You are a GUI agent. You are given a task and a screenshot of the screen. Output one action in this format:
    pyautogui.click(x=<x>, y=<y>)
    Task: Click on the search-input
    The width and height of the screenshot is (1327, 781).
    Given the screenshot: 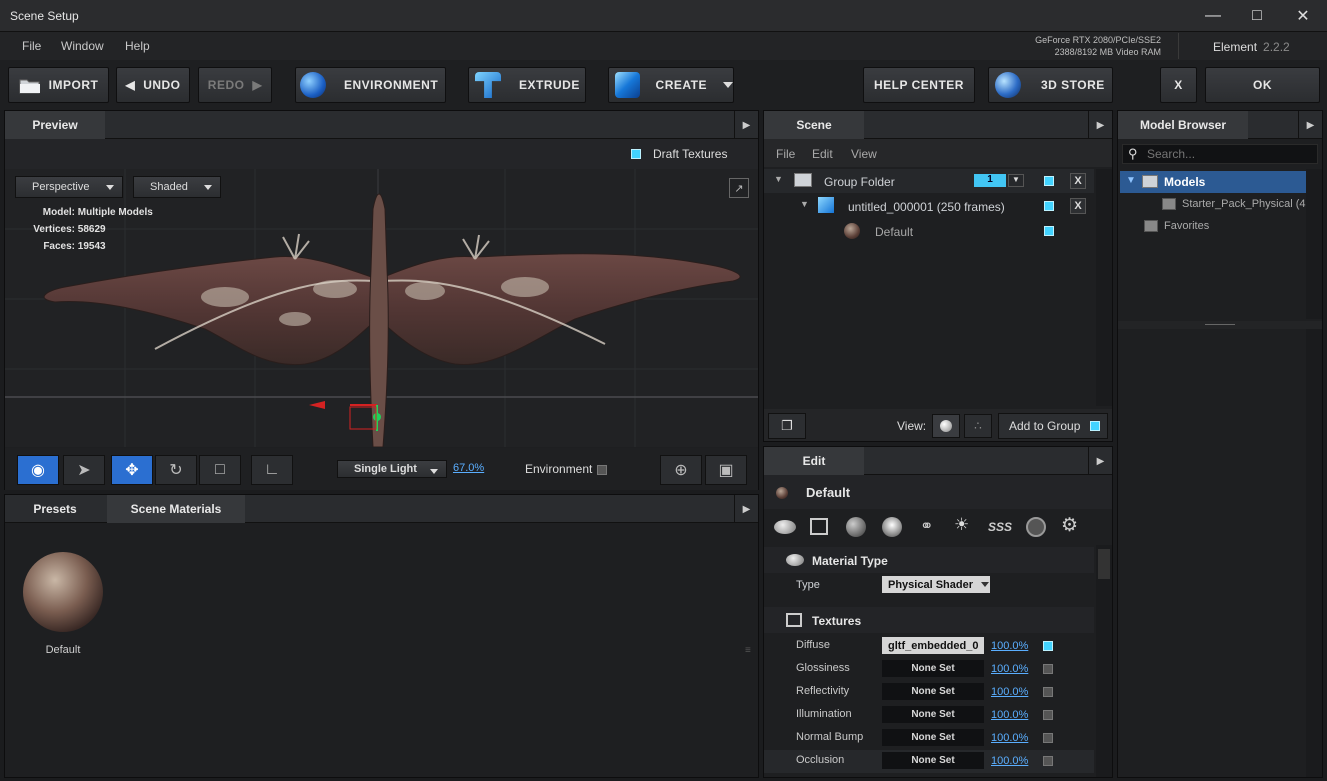 What is the action you would take?
    pyautogui.click(x=1230, y=154)
    